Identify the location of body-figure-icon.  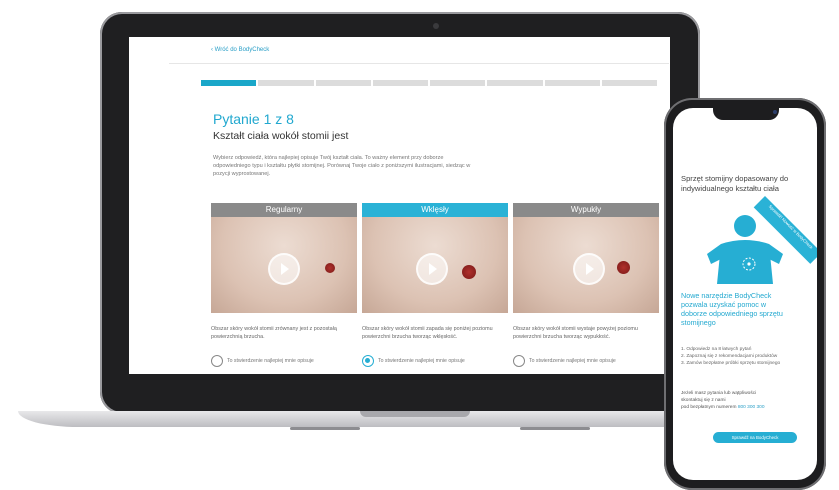
(745, 249).